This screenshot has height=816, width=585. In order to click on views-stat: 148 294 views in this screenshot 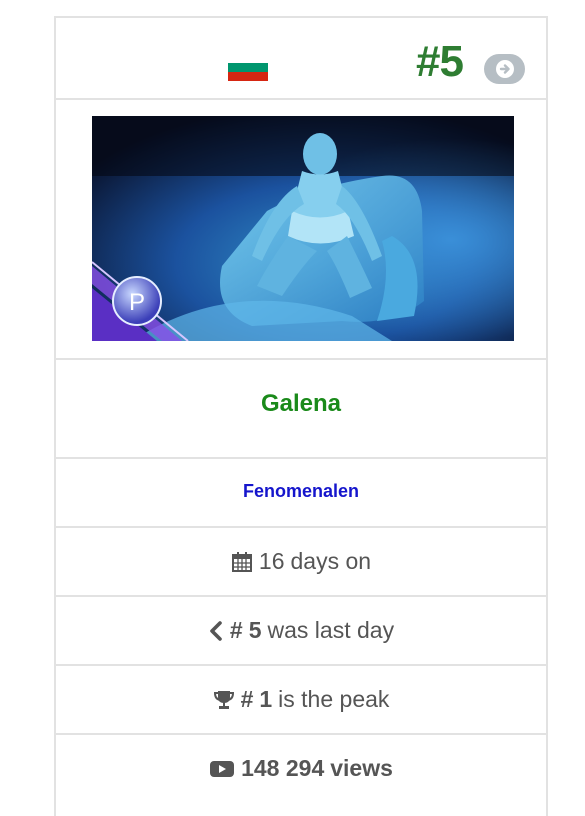, I will do `click(301, 768)`.